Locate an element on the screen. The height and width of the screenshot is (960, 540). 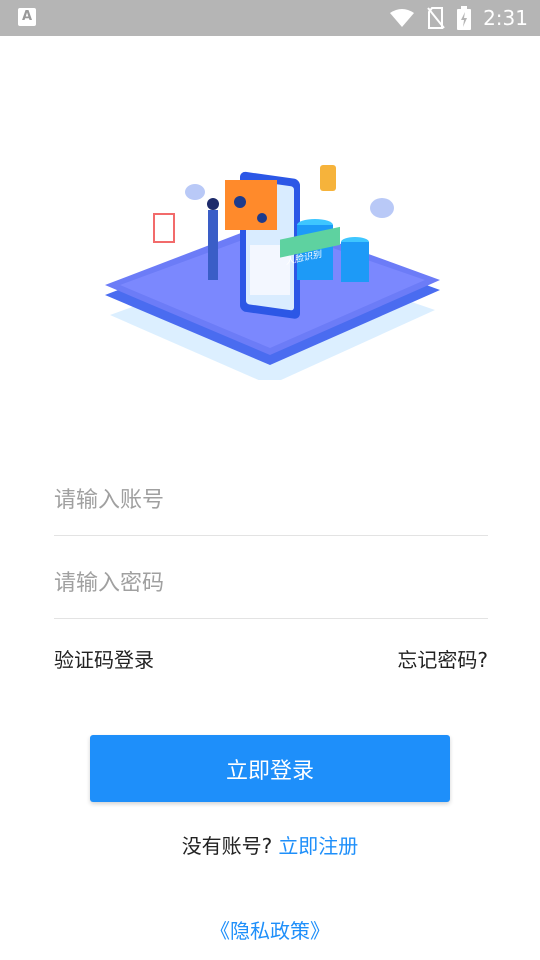
status-bar: A 2:31 is located at coordinates (270, 18).